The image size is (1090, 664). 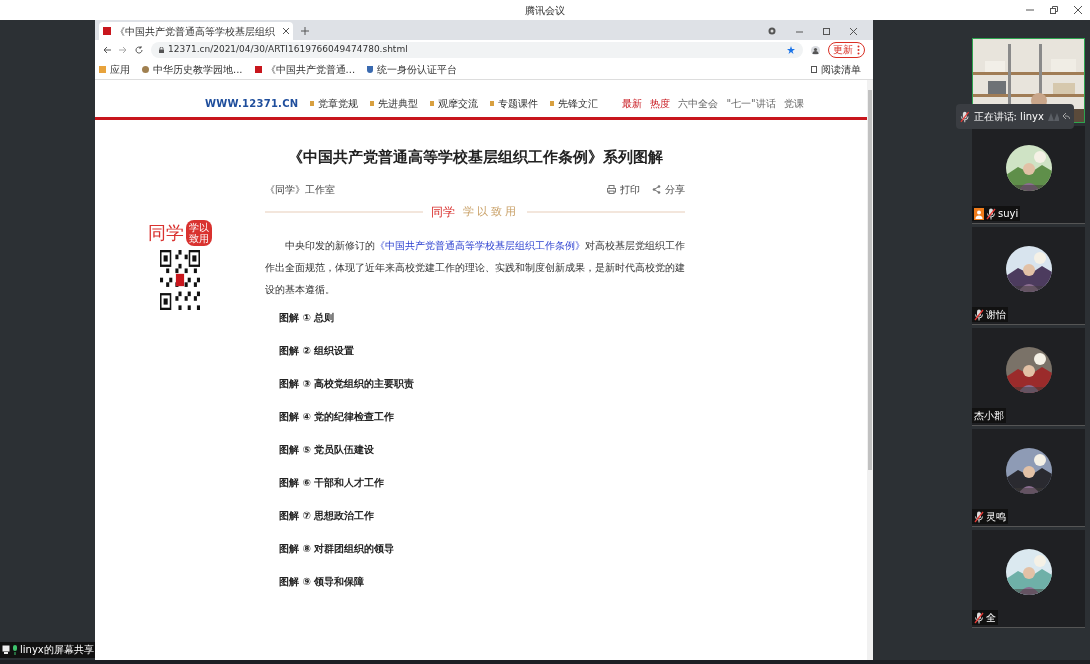 I want to click on diagram-link: 图解 ③ 高校党组织的主要职责, so click(x=482, y=383).